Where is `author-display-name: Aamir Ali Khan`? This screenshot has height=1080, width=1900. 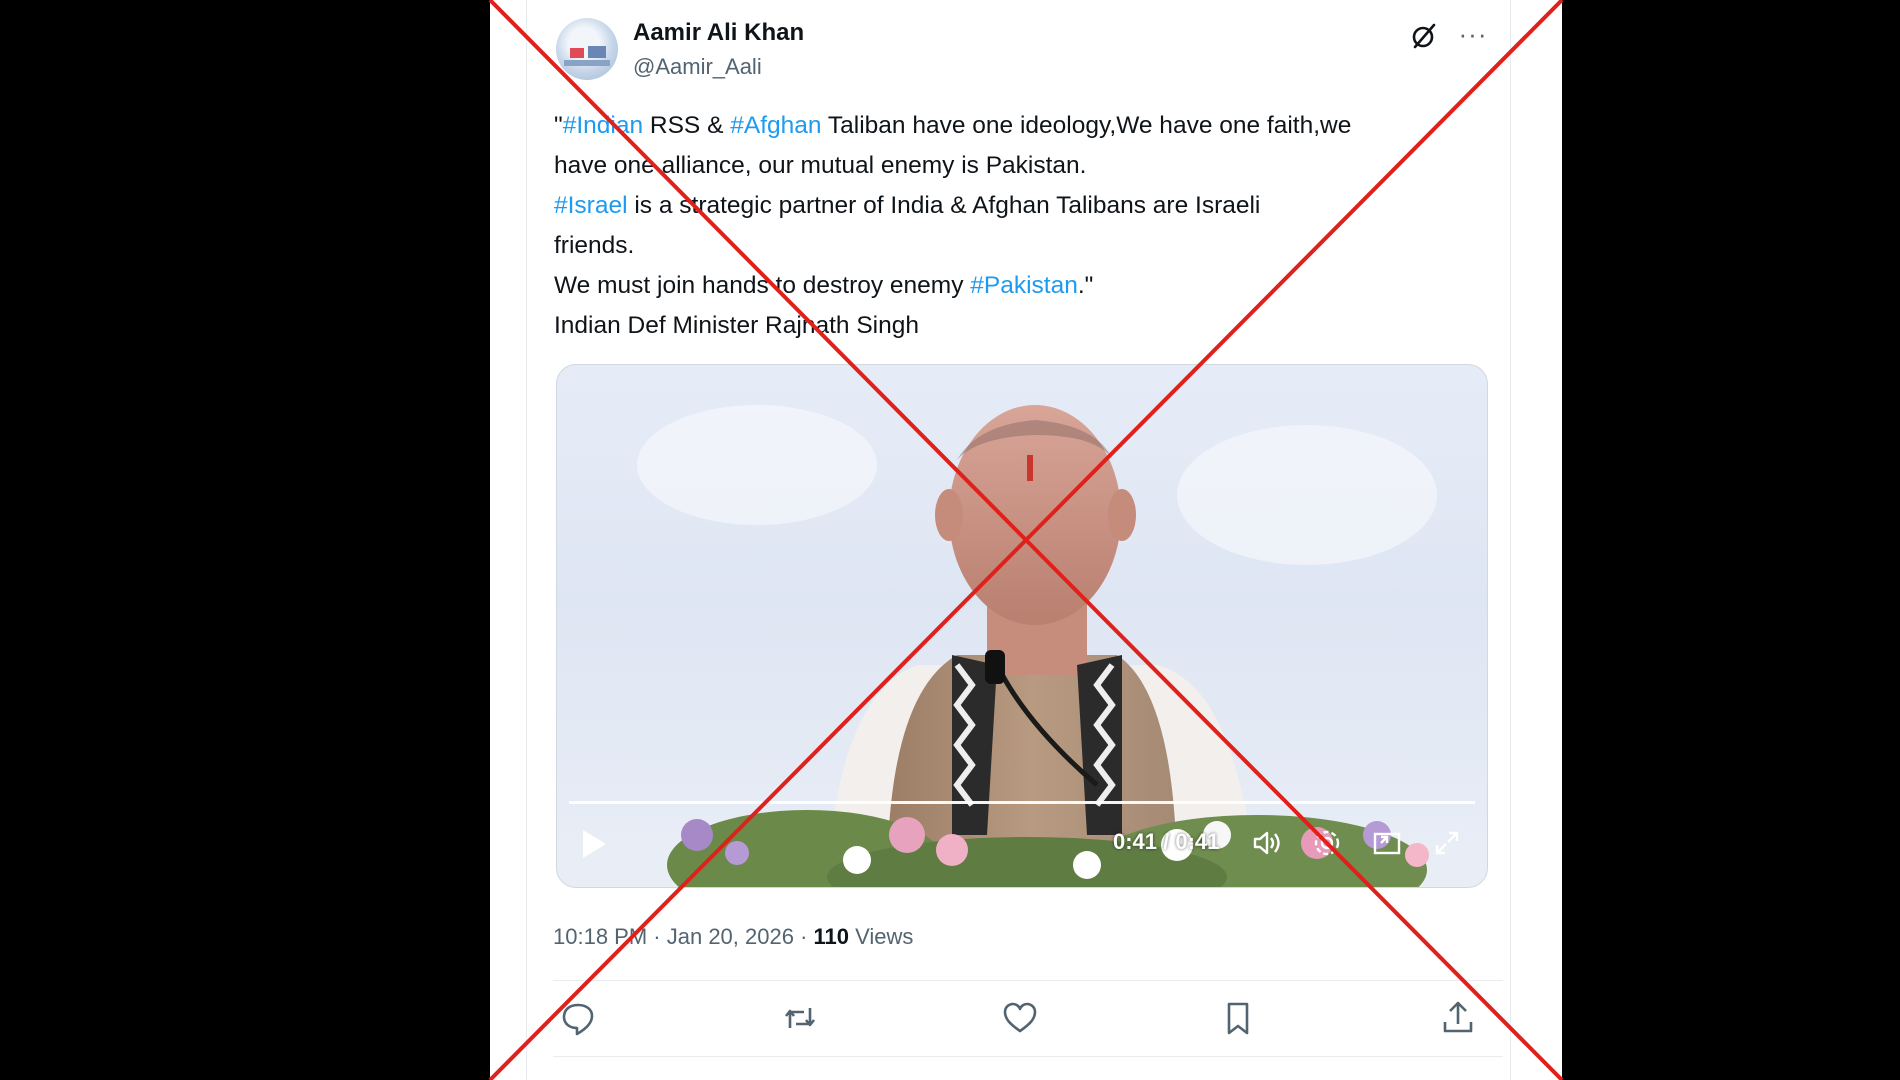 author-display-name: Aamir Ali Khan is located at coordinates (718, 33).